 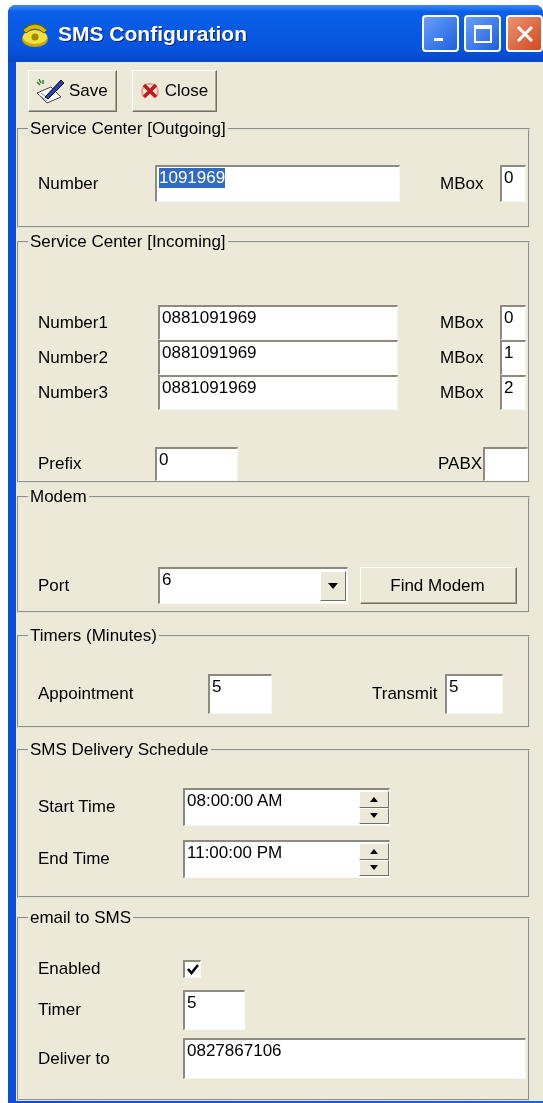 What do you see at coordinates (253, 585) in the screenshot?
I see `dropdown-field: 6` at bounding box center [253, 585].